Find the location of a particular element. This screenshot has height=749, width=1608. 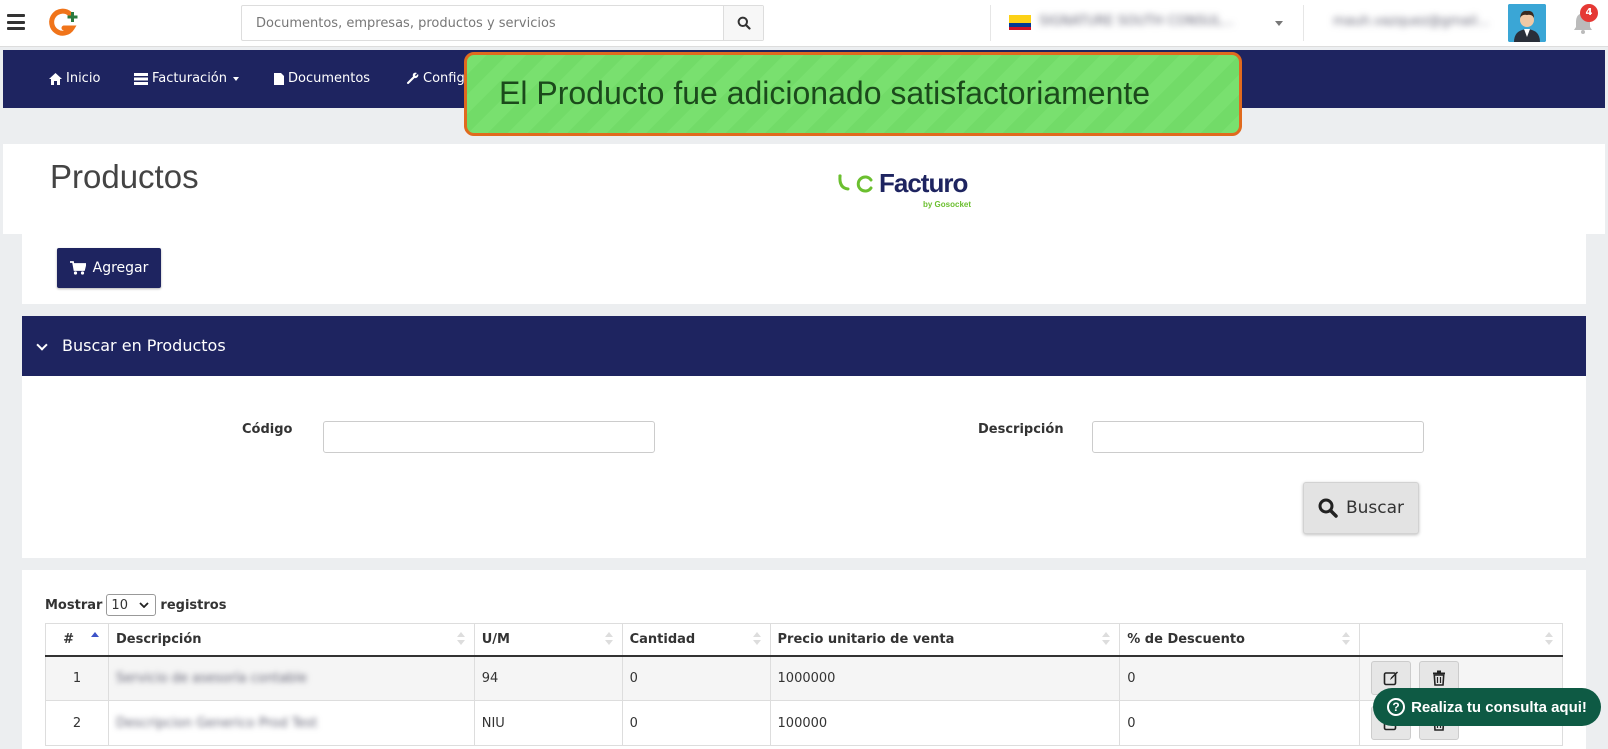

cell-description: Descripcion Generico Prod Test is located at coordinates (291, 723).